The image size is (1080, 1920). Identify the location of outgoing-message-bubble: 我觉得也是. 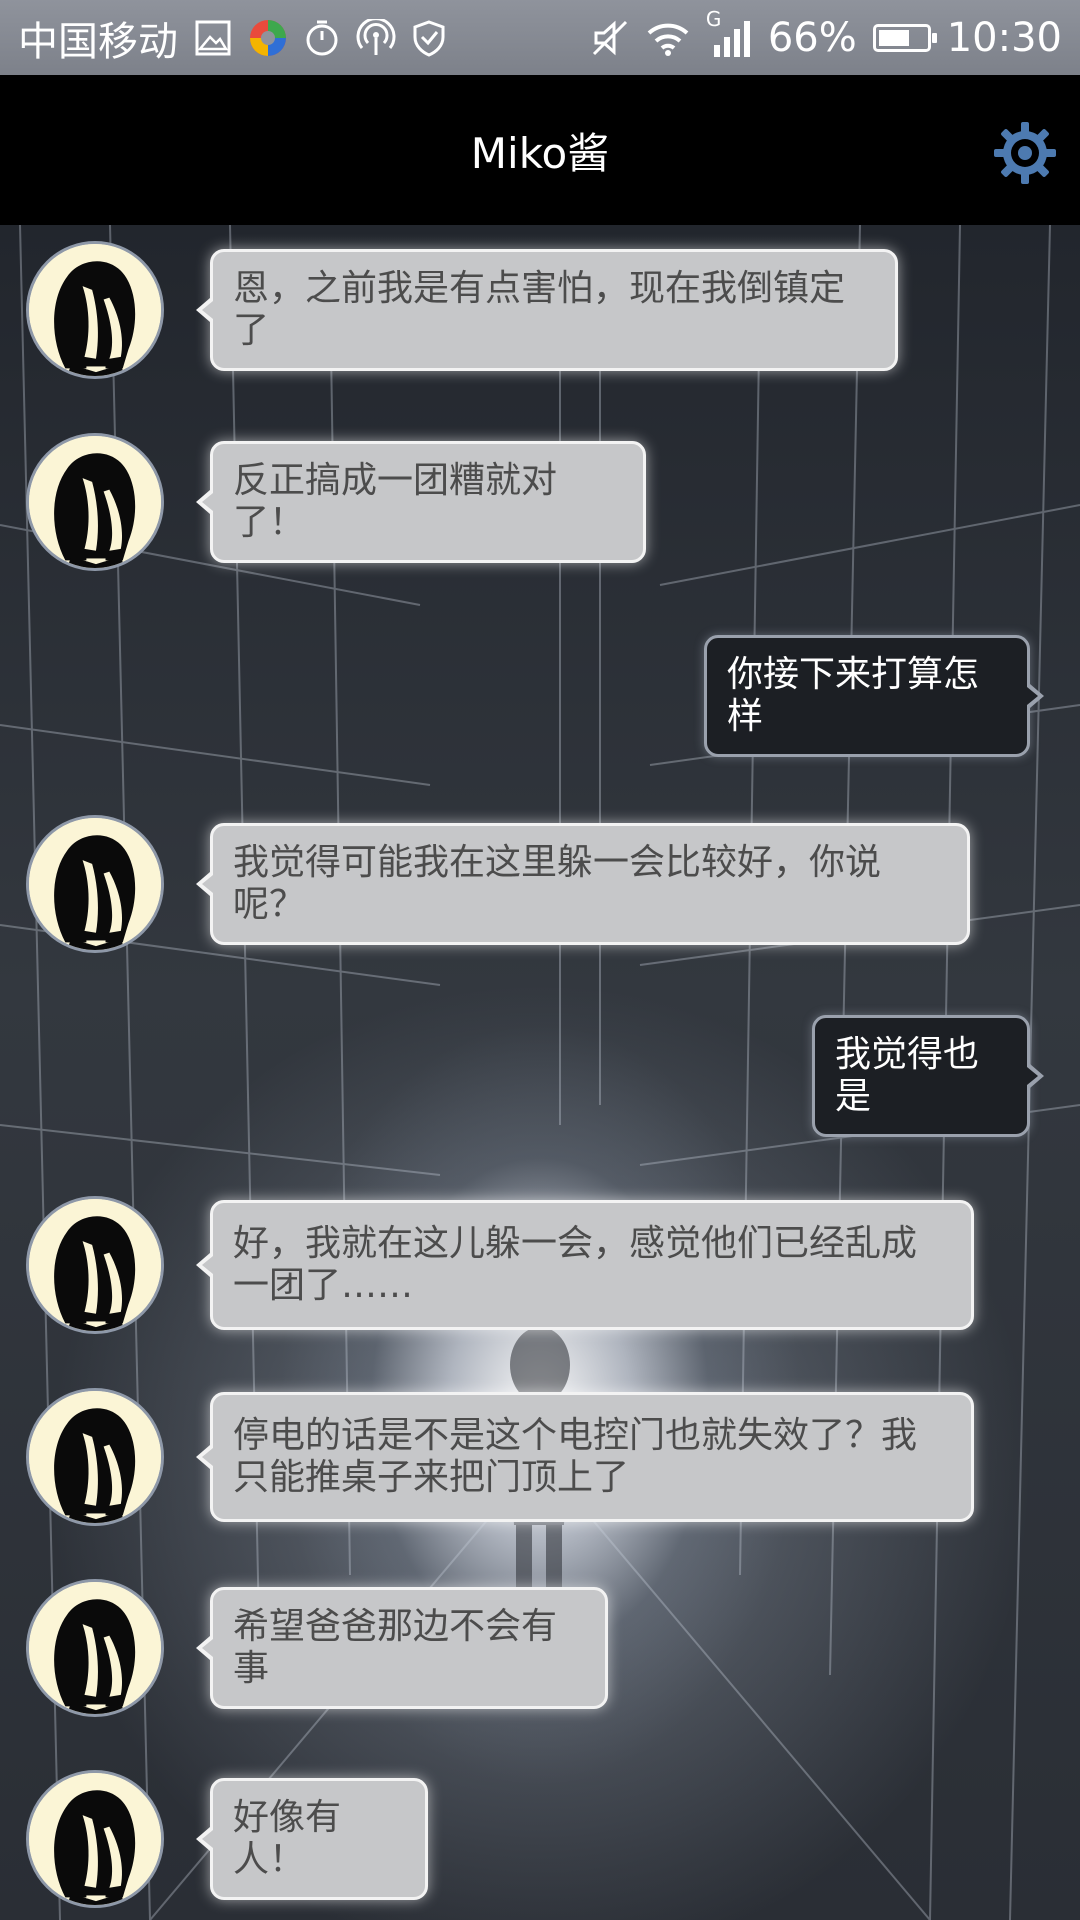
(928, 1076).